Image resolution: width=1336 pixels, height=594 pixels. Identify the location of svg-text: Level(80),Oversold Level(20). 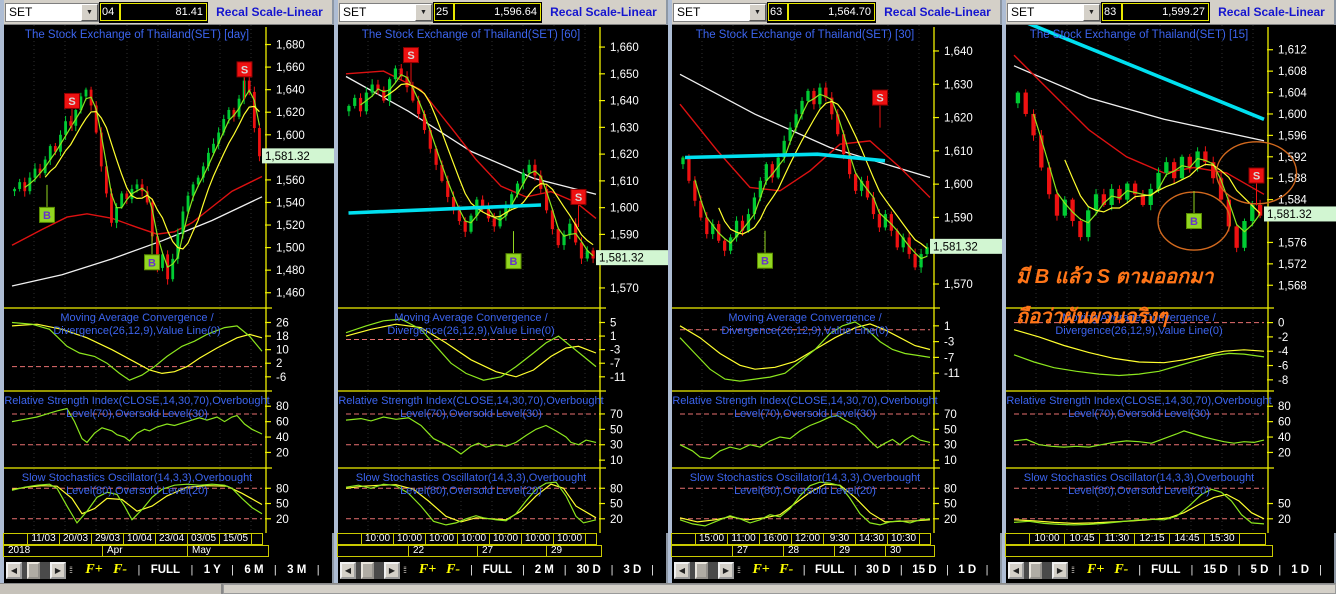
(805, 491).